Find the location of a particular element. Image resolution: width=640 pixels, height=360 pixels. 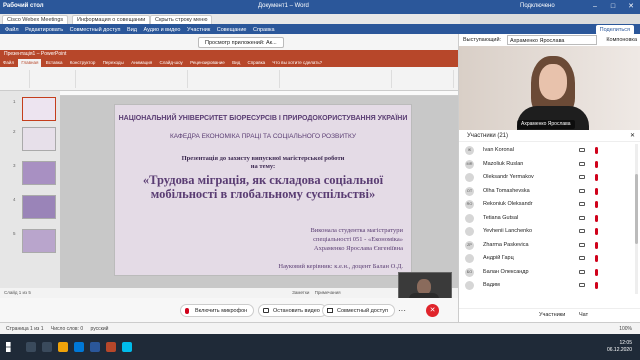

end-meeting-button: ✕ is located at coordinates (432, 310).